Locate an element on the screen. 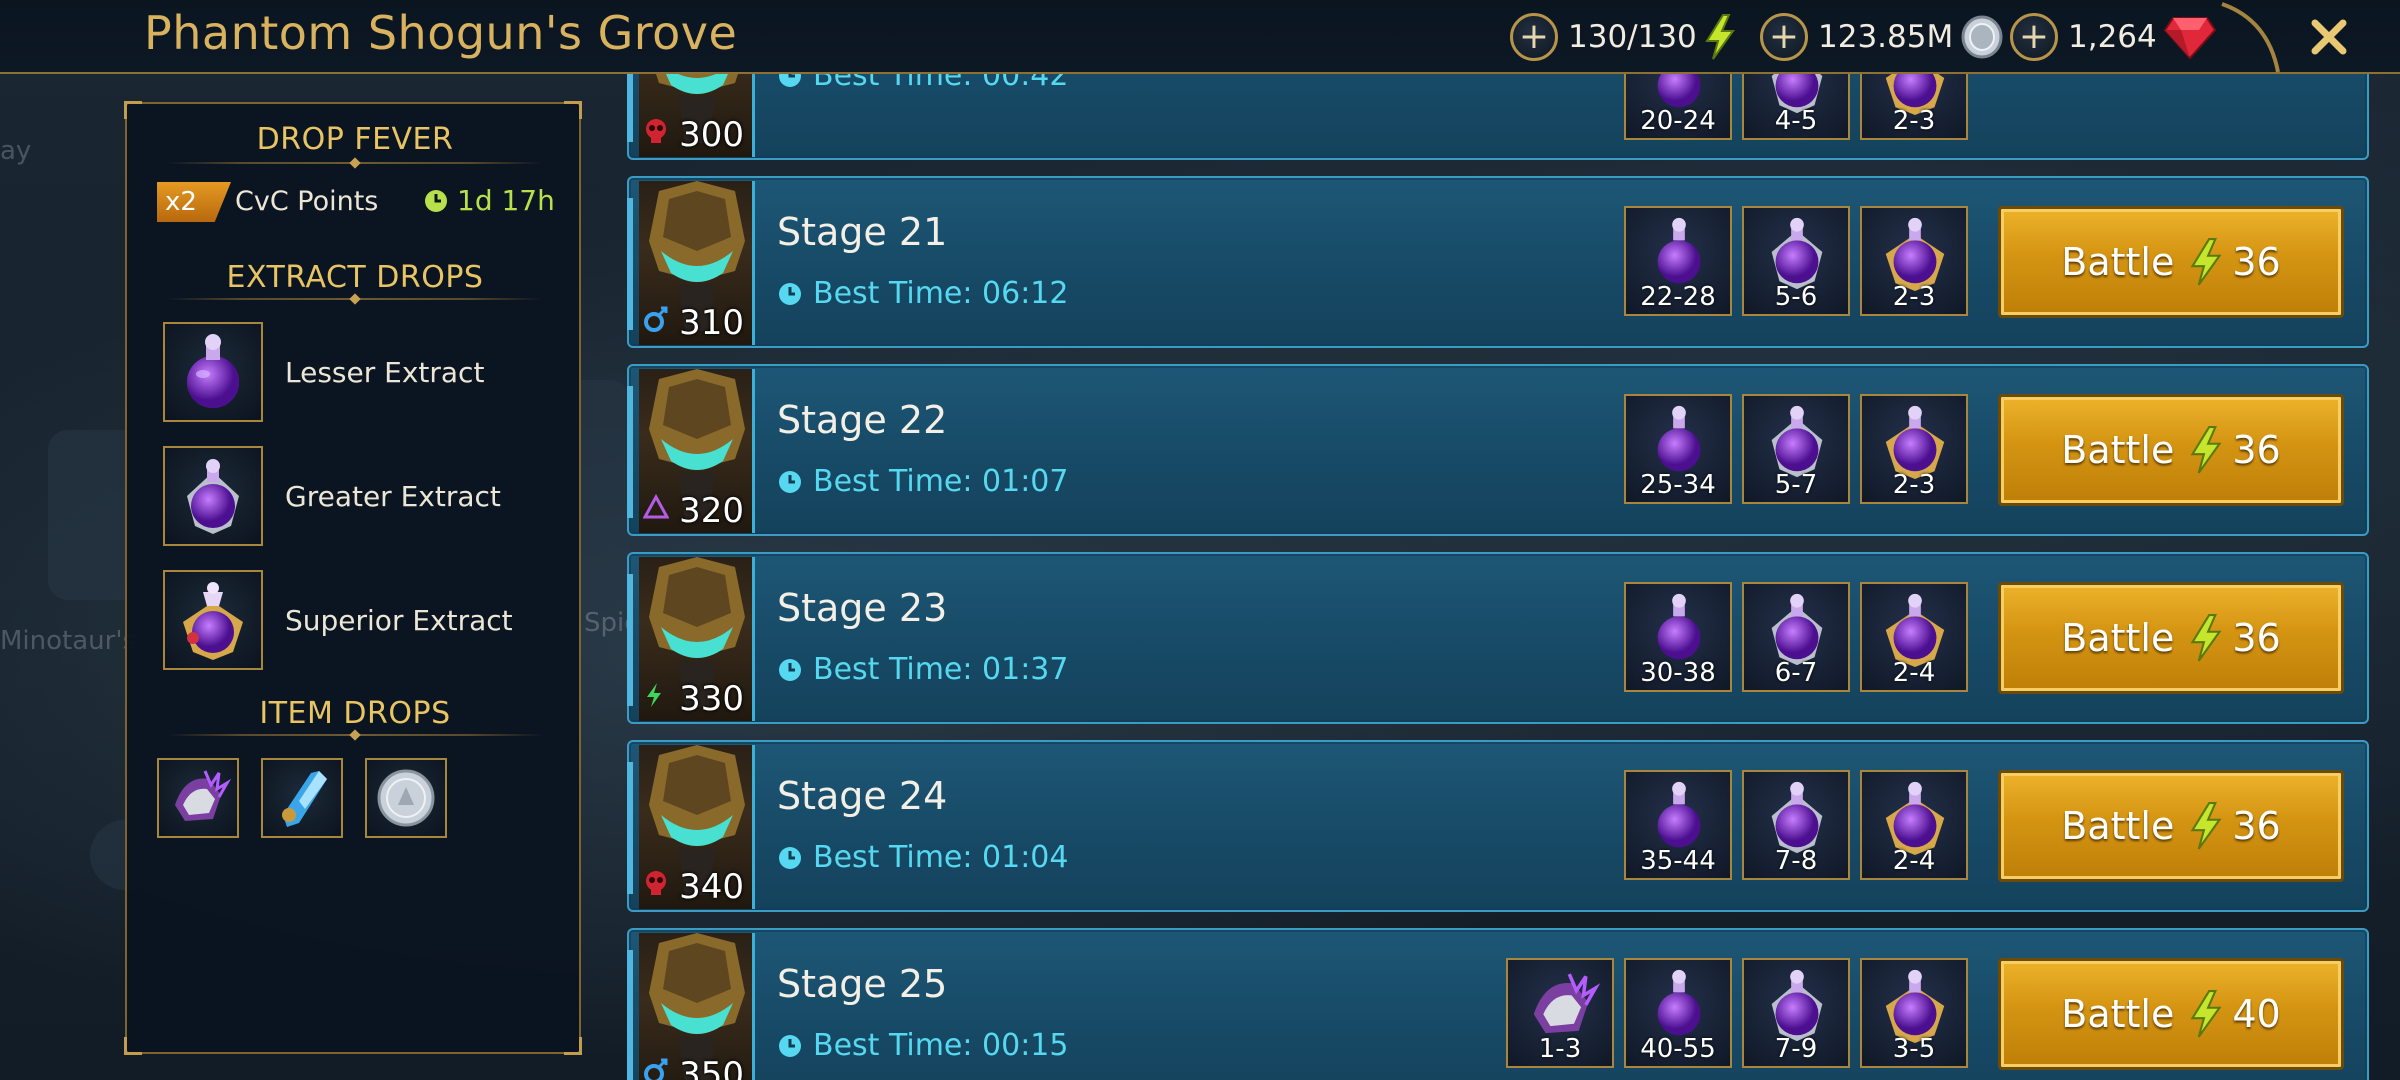 The image size is (2400, 1080). drop-quantity: 35-44 is located at coordinates (1678, 861).